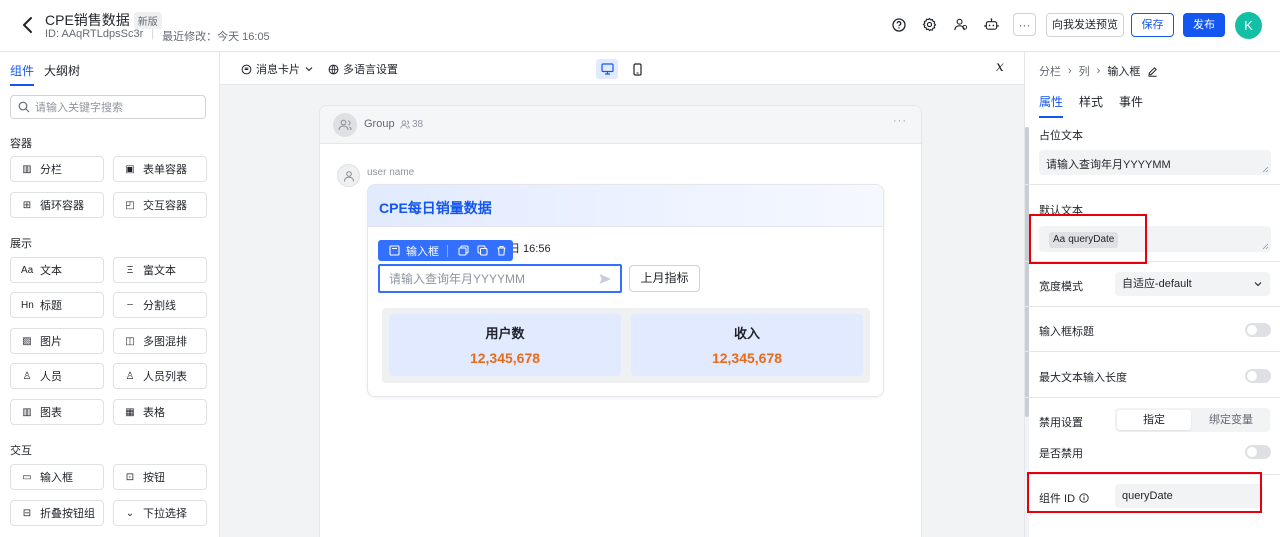 The height and width of the screenshot is (537, 1280). I want to click on divider, so click(1152, 397).